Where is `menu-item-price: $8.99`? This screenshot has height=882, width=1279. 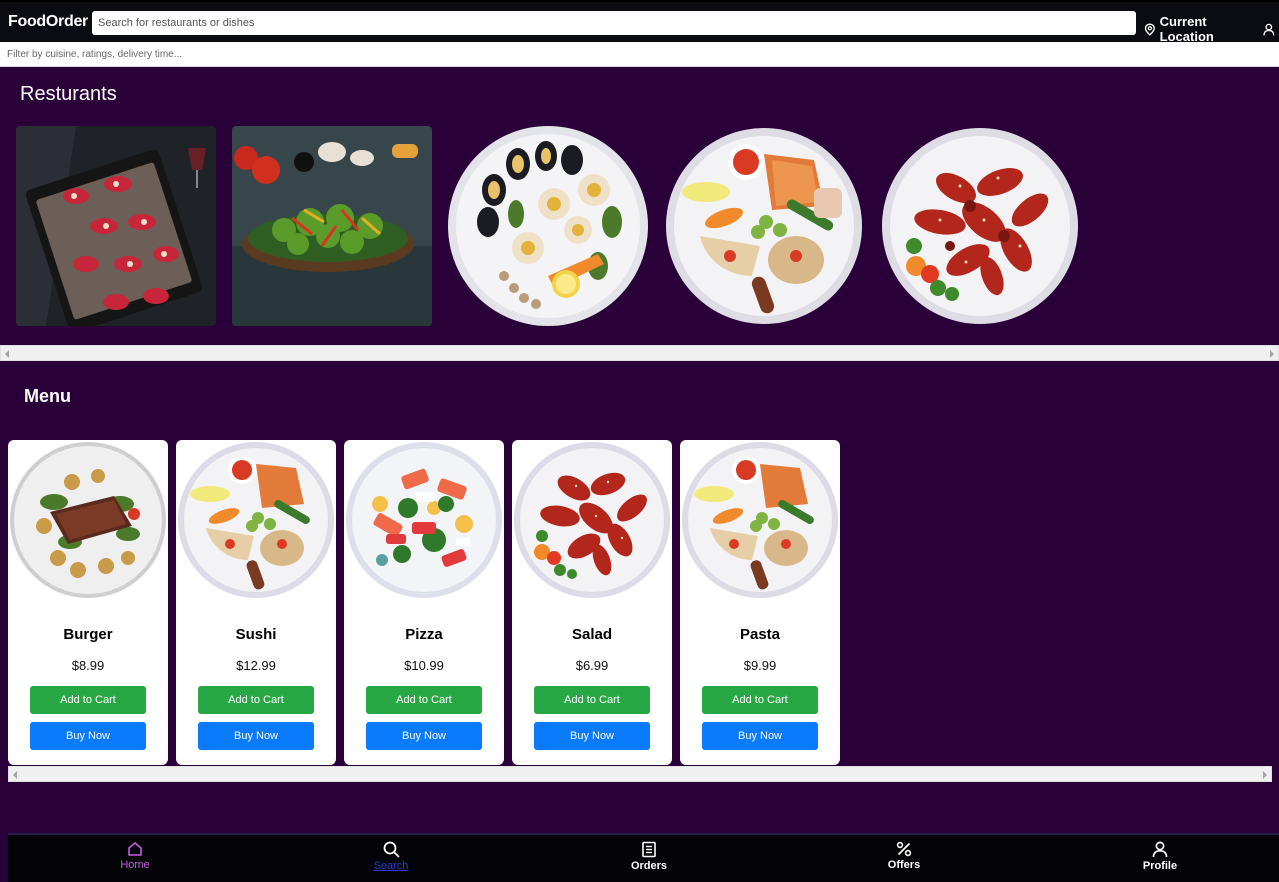 menu-item-price: $8.99 is located at coordinates (88, 665).